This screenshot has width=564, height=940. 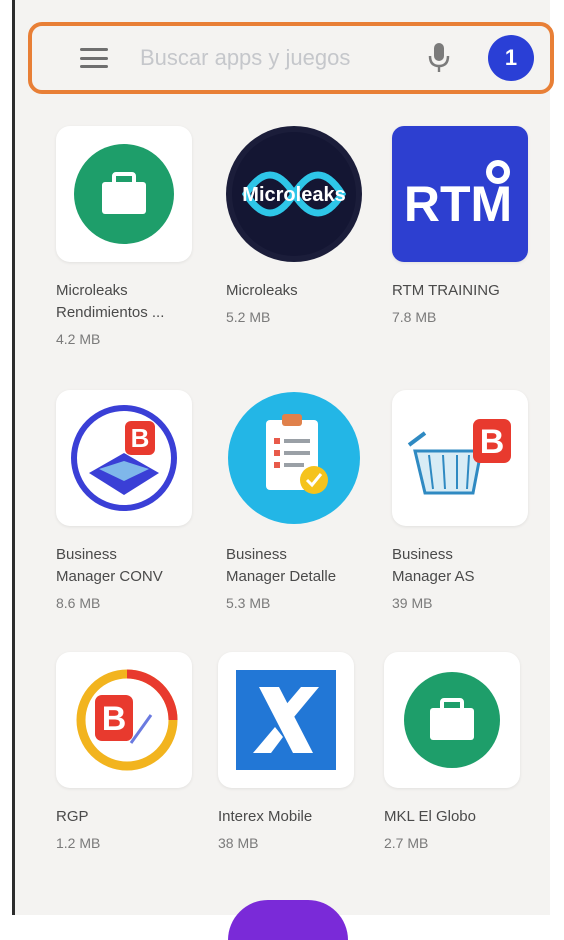 I want to click on app-name: Business Manager CONV, so click(x=109, y=565).